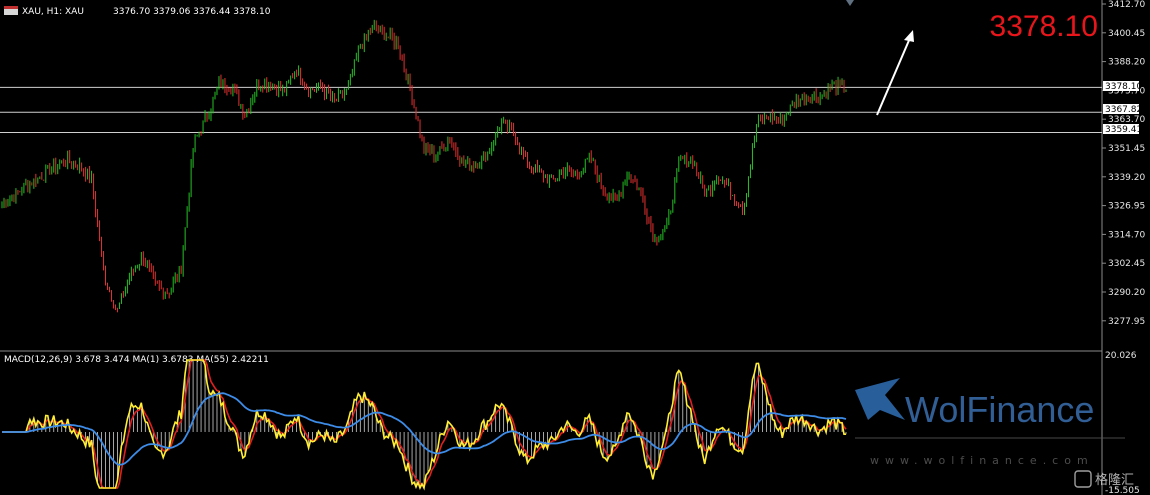 This screenshot has height=495, width=1150. Describe the element at coordinates (1126, 120) in the screenshot. I see `price-tick-label: 3363.70` at that location.